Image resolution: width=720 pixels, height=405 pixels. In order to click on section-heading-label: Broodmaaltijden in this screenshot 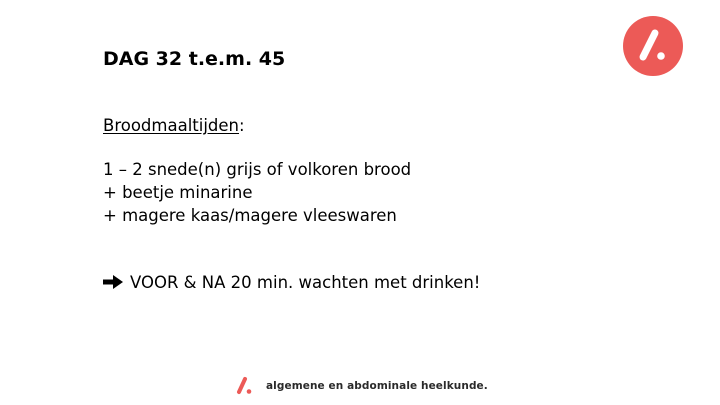, I will do `click(171, 125)`.